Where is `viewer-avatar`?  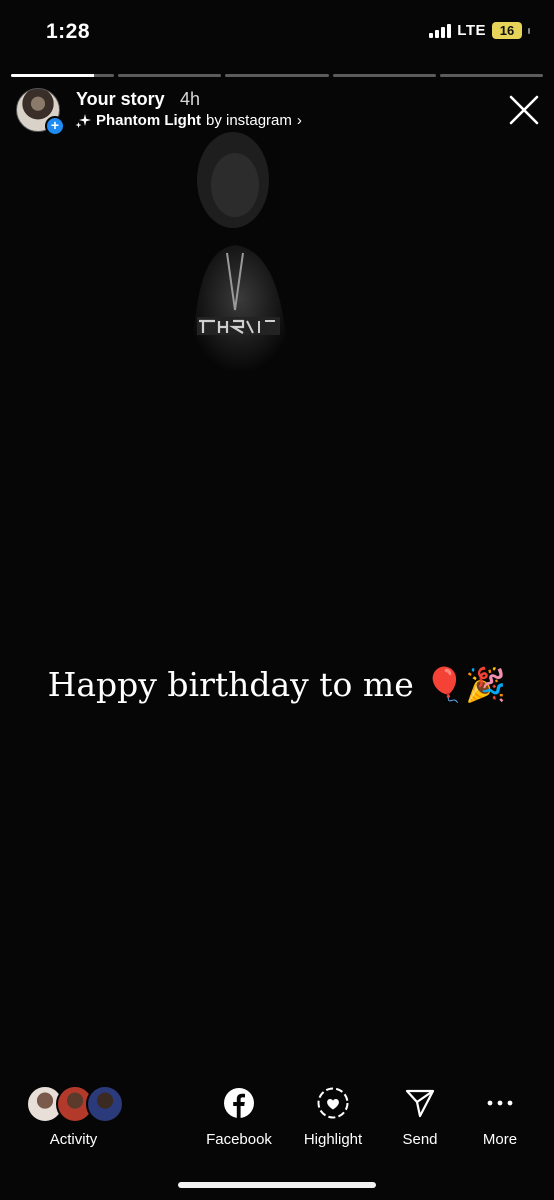 viewer-avatar is located at coordinates (105, 1104).